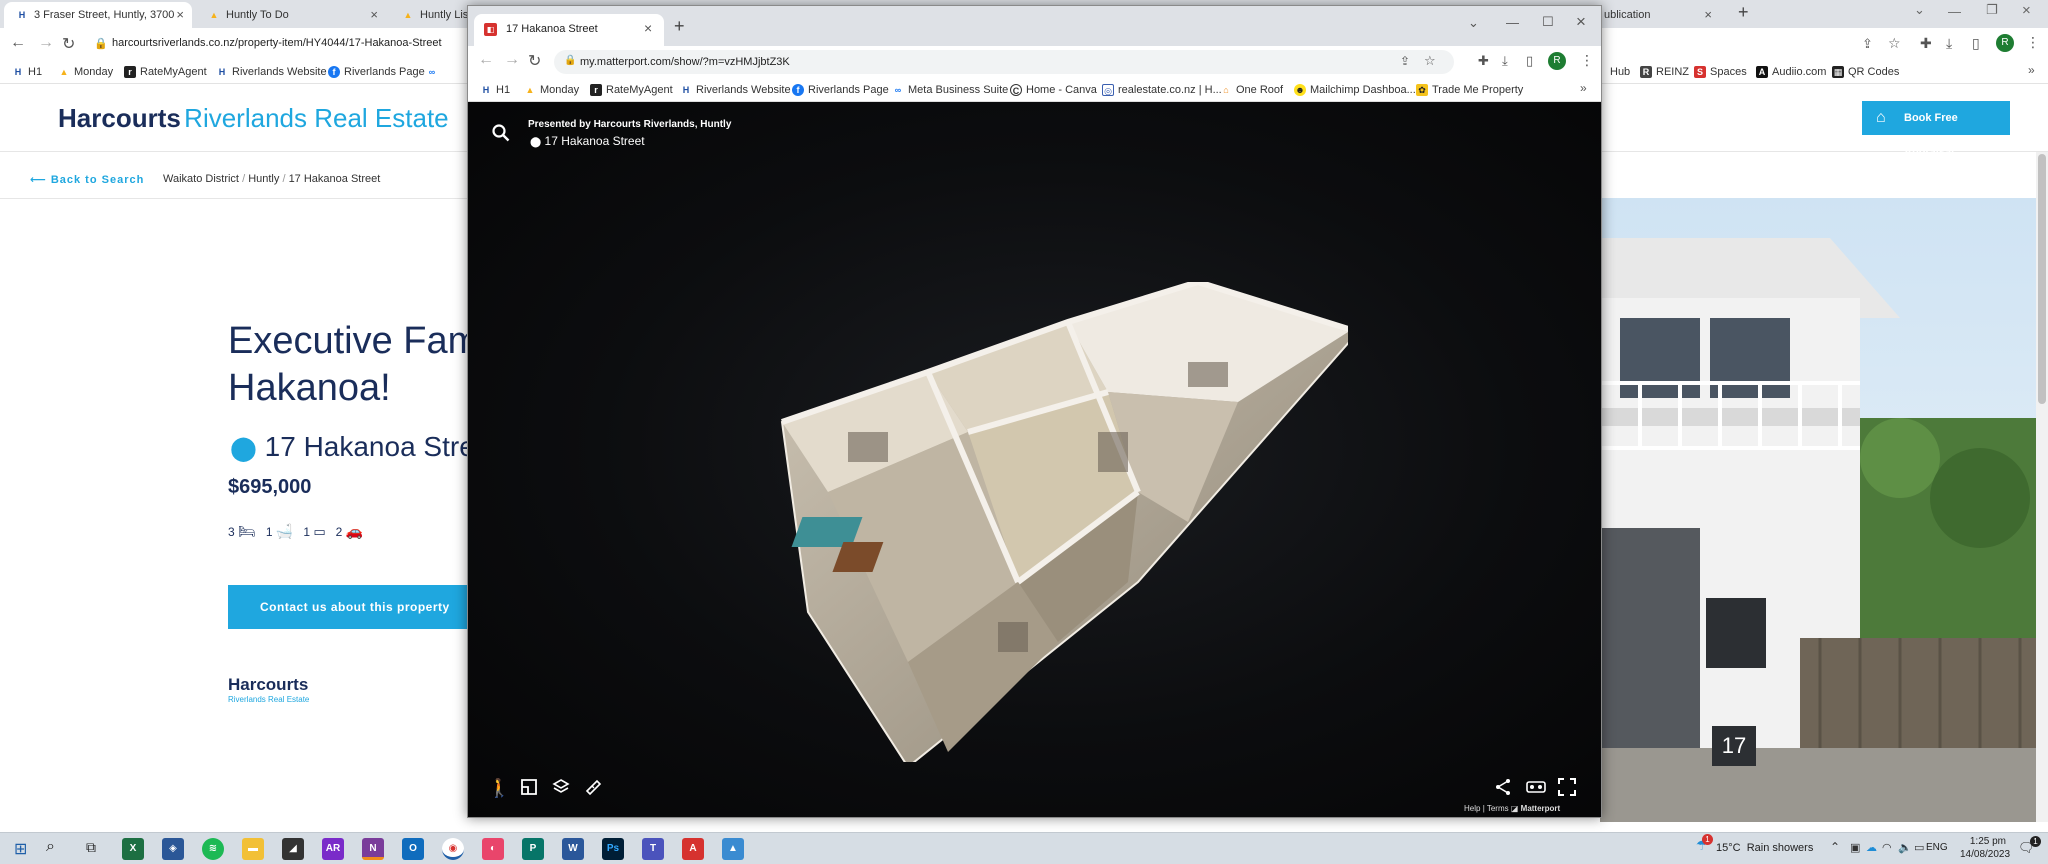 The height and width of the screenshot is (864, 2048). I want to click on search-icon: ⌕, so click(50, 847).